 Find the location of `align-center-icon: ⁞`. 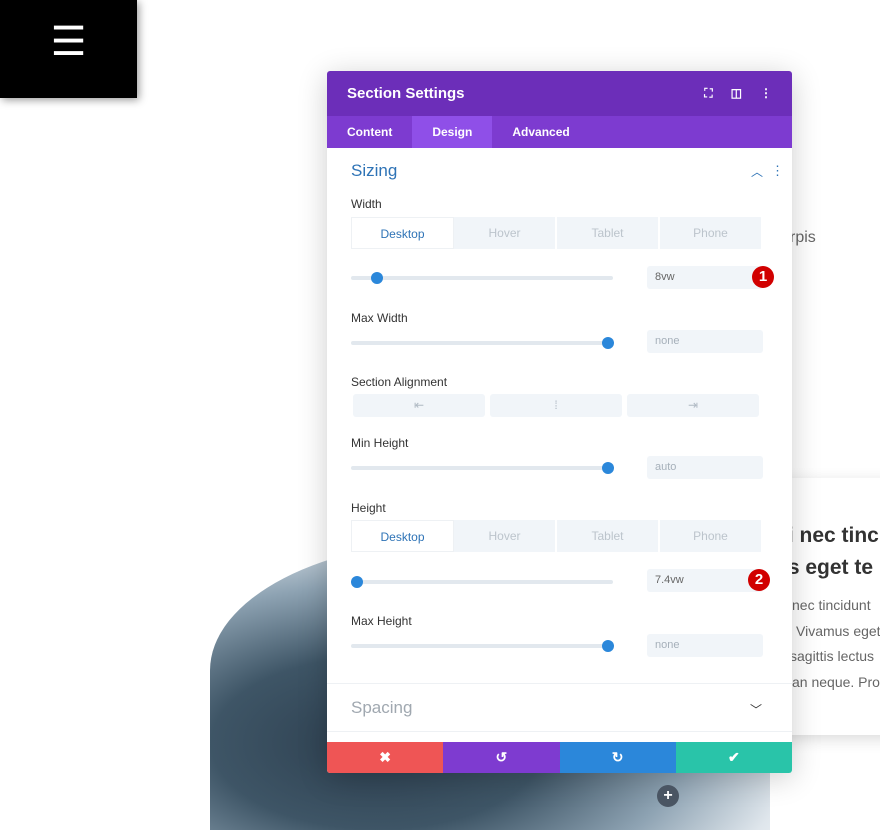

align-center-icon: ⁞ is located at coordinates (556, 405).